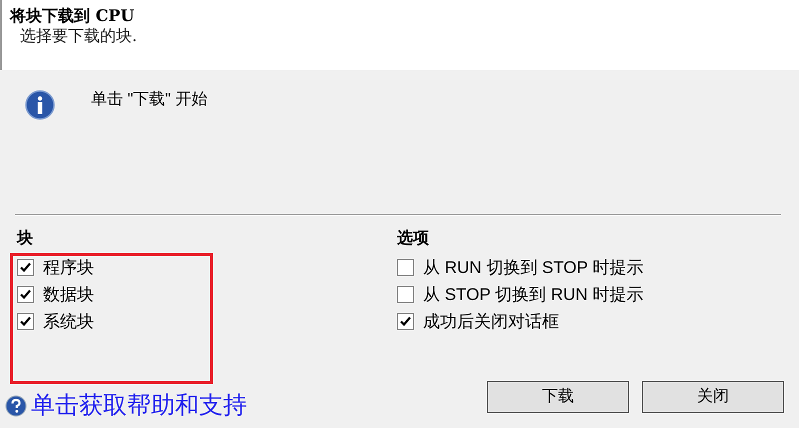 The image size is (799, 428). Describe the element at coordinates (149, 100) in the screenshot. I see `info-message: 单击 "下载" 开始` at that location.